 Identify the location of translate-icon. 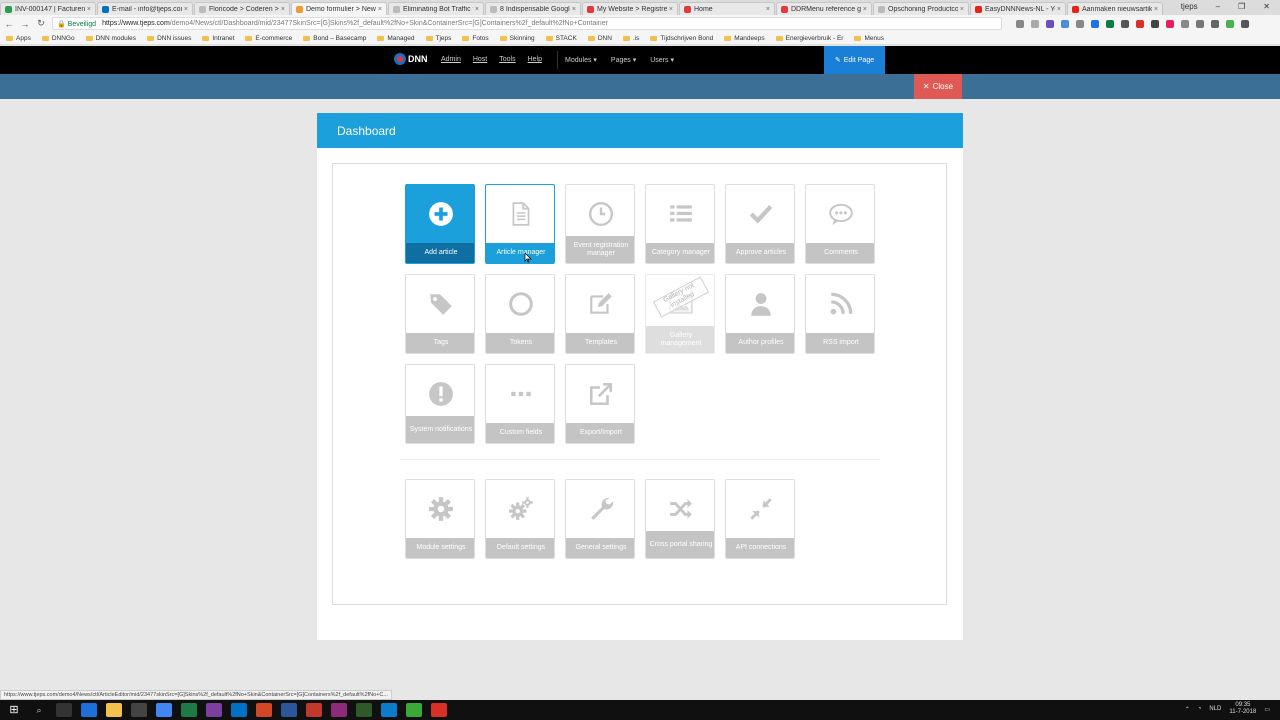
(1020, 23).